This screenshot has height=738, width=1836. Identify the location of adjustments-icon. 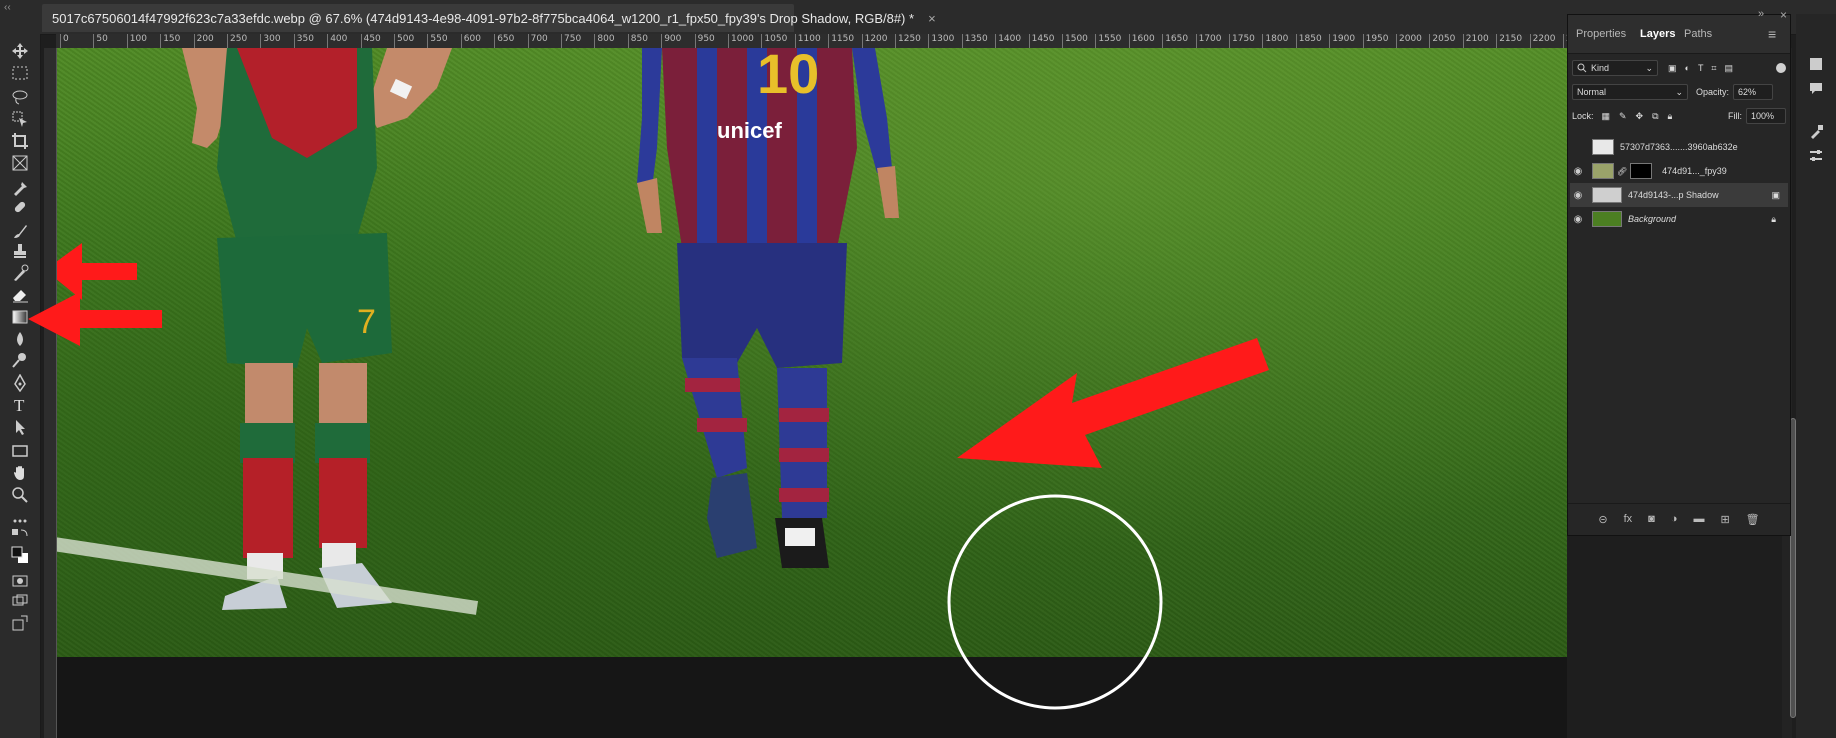
(1816, 156).